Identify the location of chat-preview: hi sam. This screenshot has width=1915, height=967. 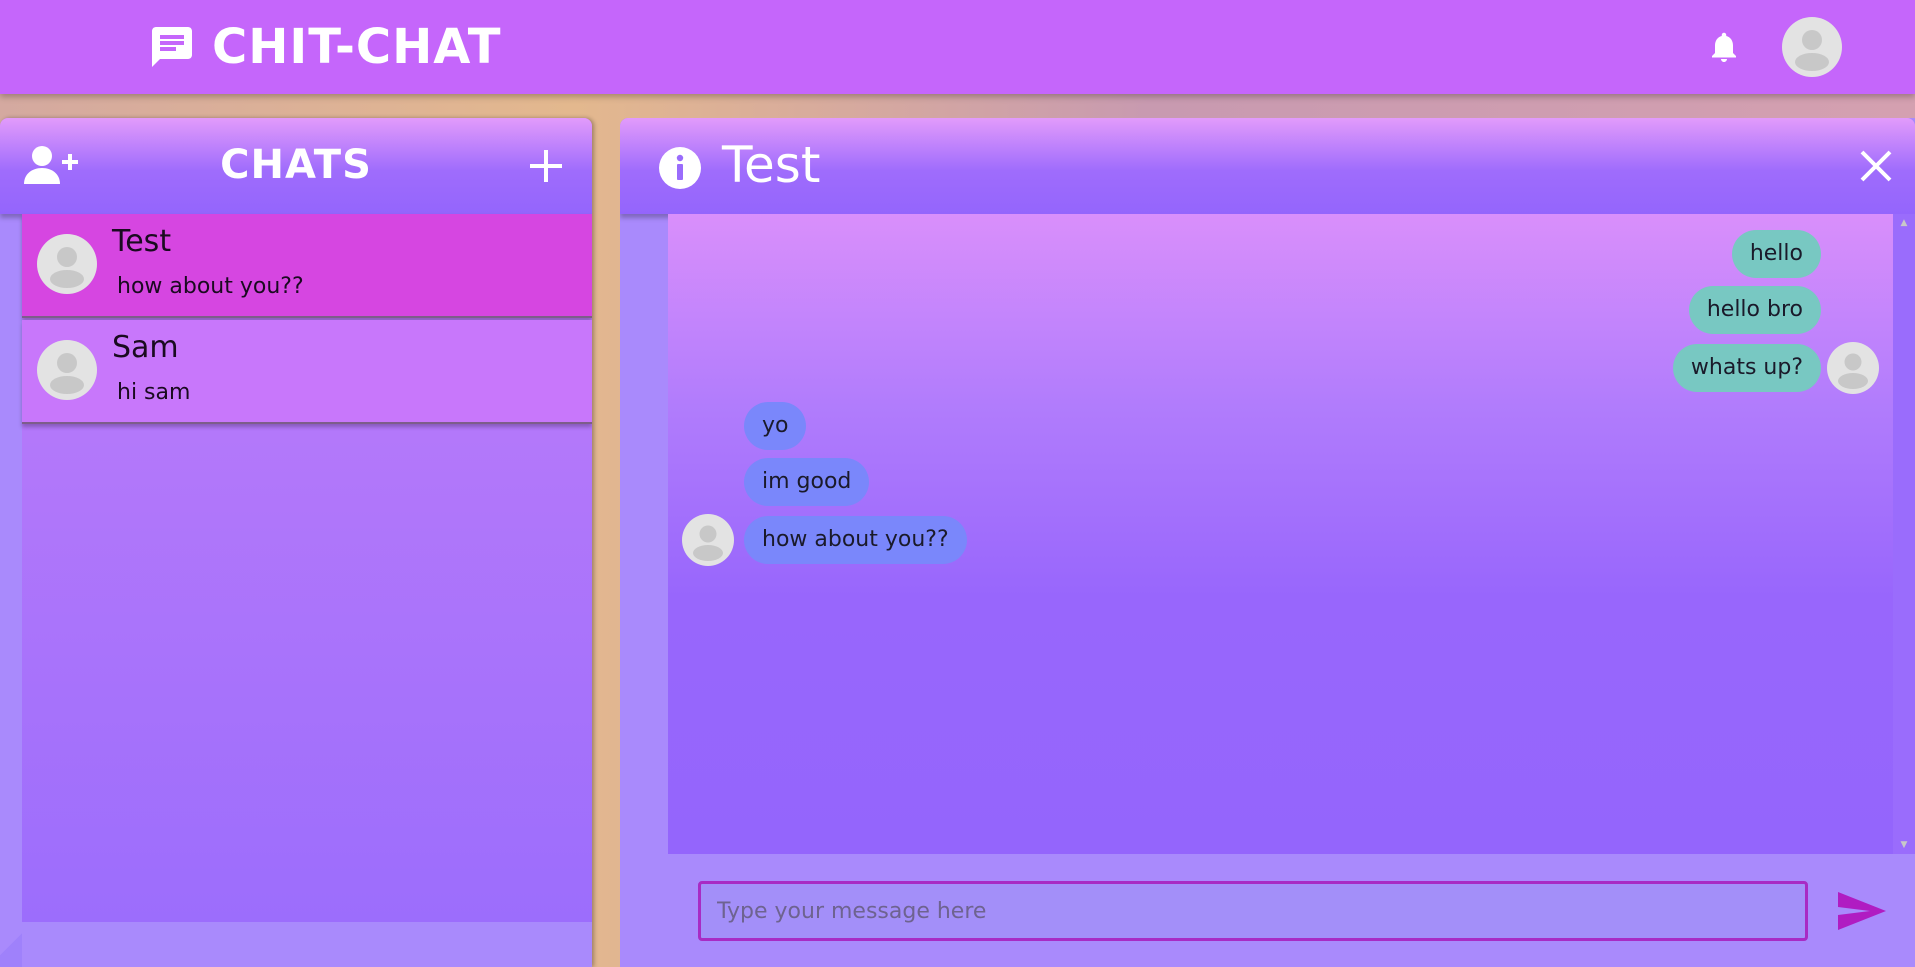
(154, 392).